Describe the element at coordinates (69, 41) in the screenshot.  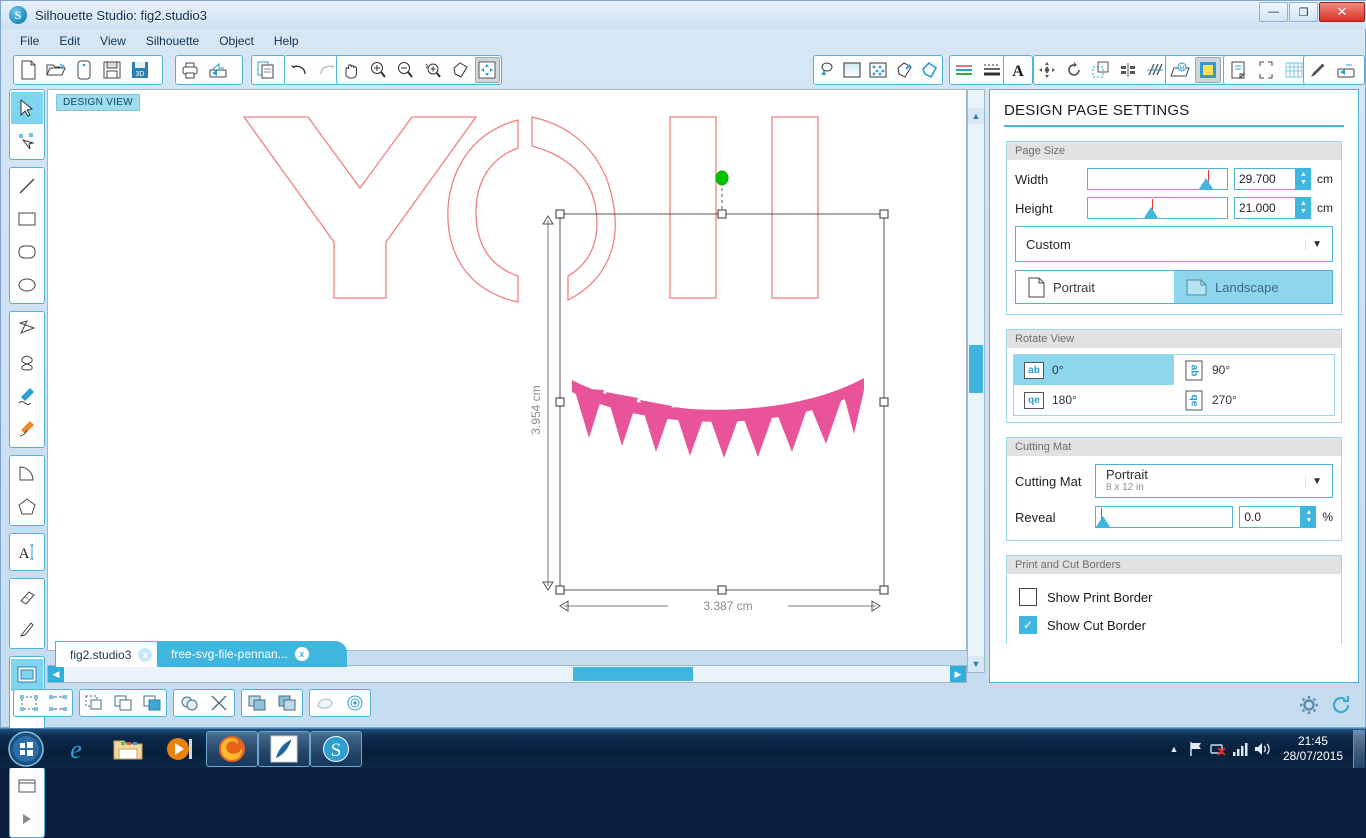
I see `menu-item-edit: Edit` at that location.